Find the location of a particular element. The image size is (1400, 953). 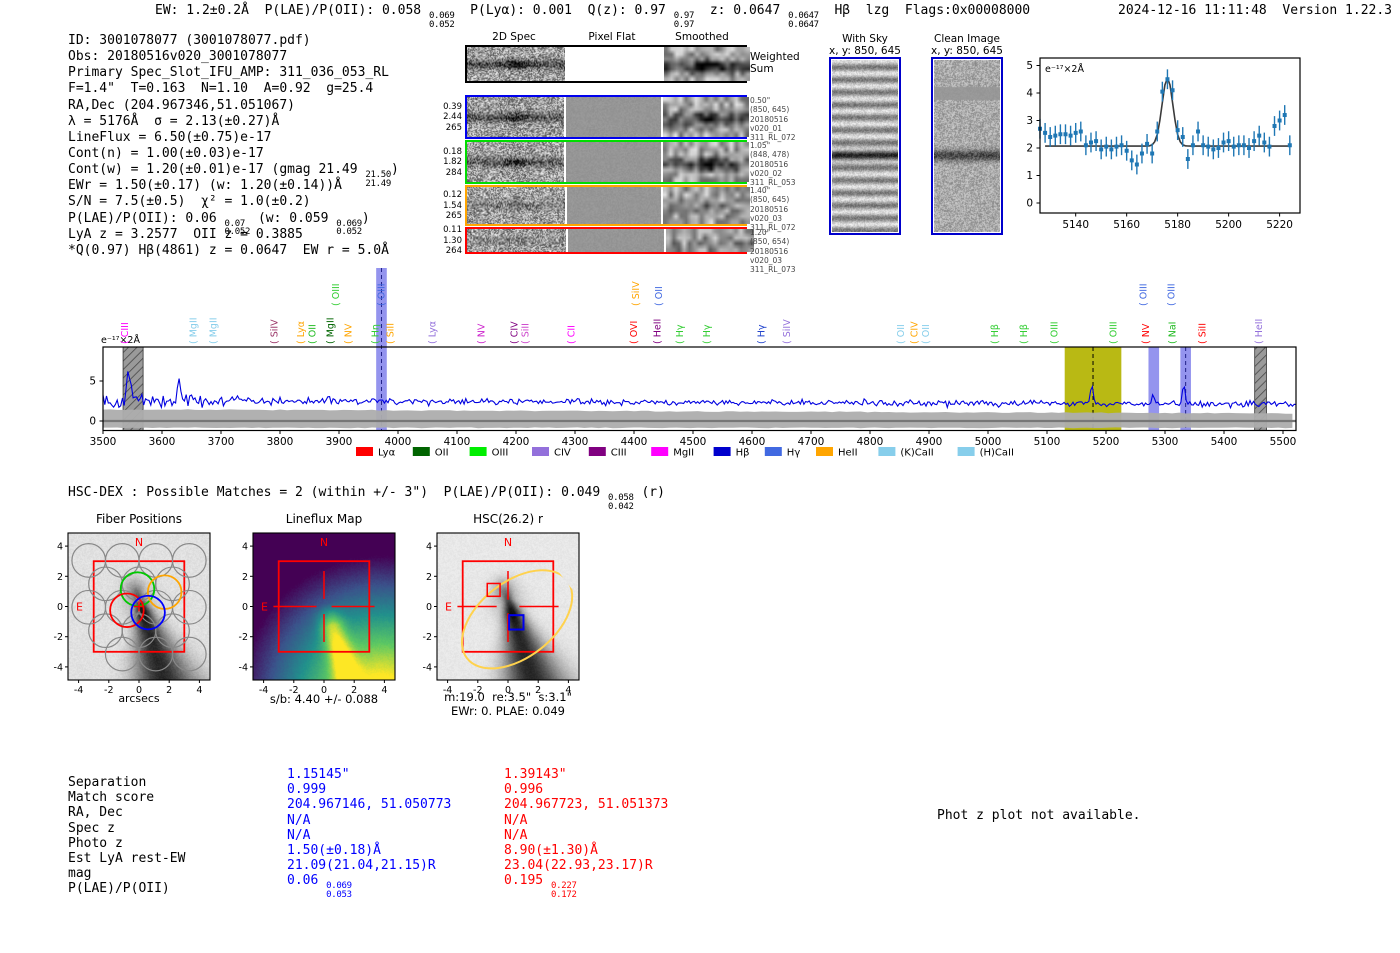

spectrum-xtick-label: 4200 is located at coordinates (516, 442).